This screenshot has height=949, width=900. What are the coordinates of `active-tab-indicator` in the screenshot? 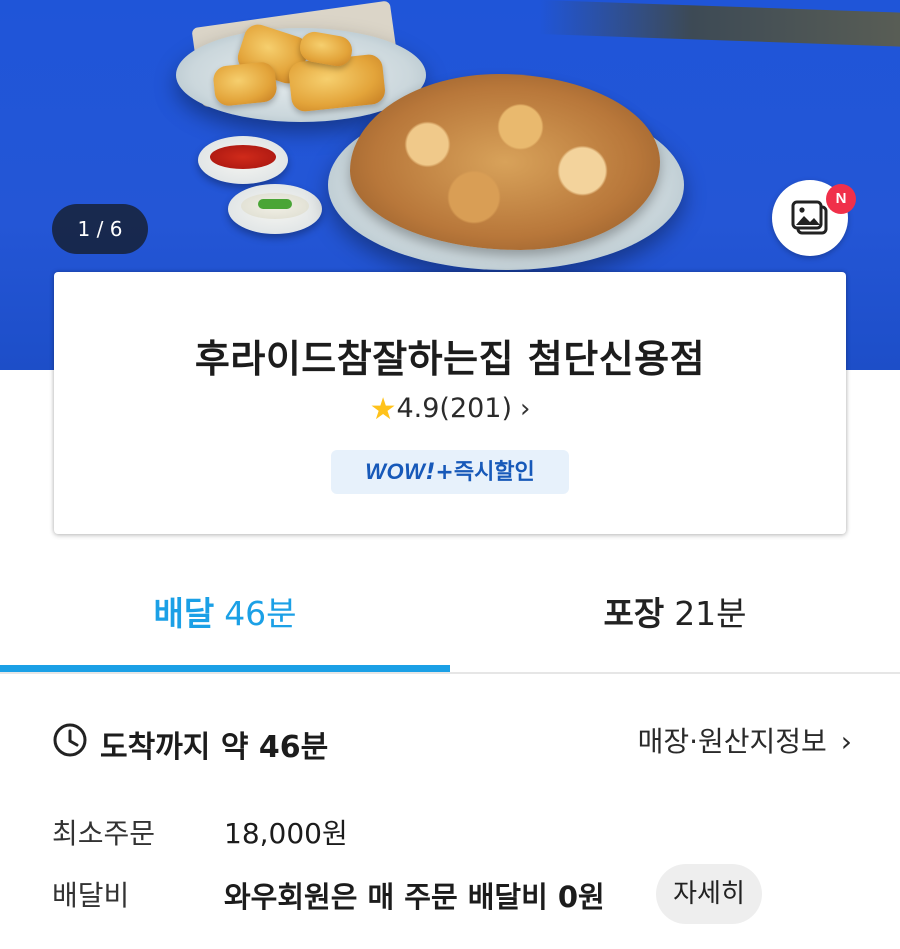 It's located at (225, 668).